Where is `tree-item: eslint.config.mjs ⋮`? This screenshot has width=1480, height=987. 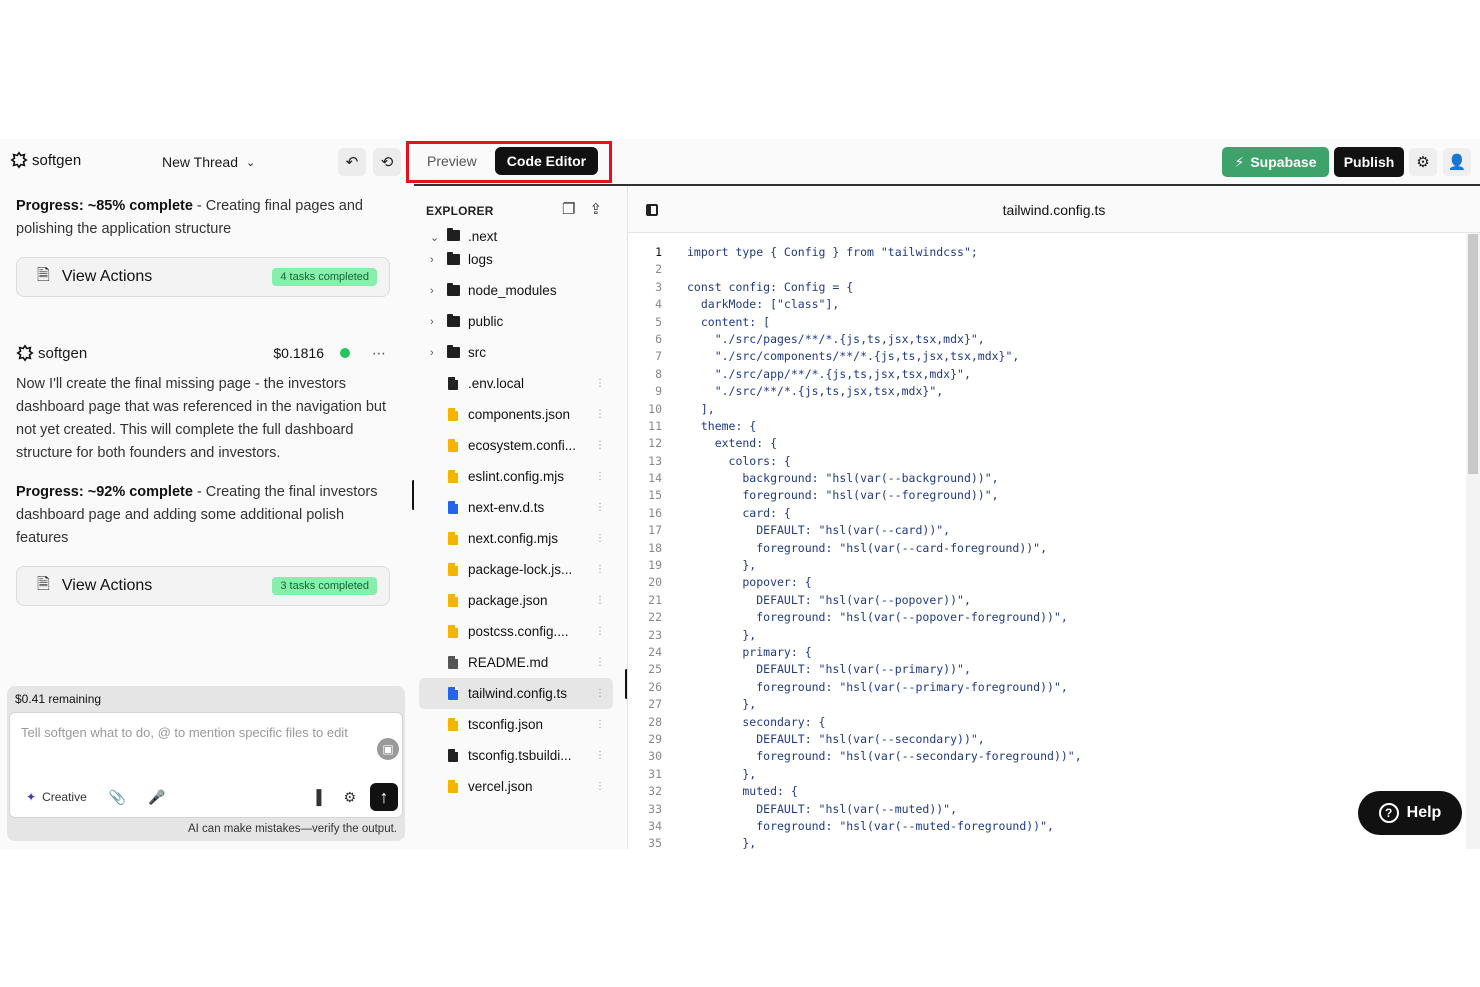 tree-item: eslint.config.mjs ⋮ is located at coordinates (520, 476).